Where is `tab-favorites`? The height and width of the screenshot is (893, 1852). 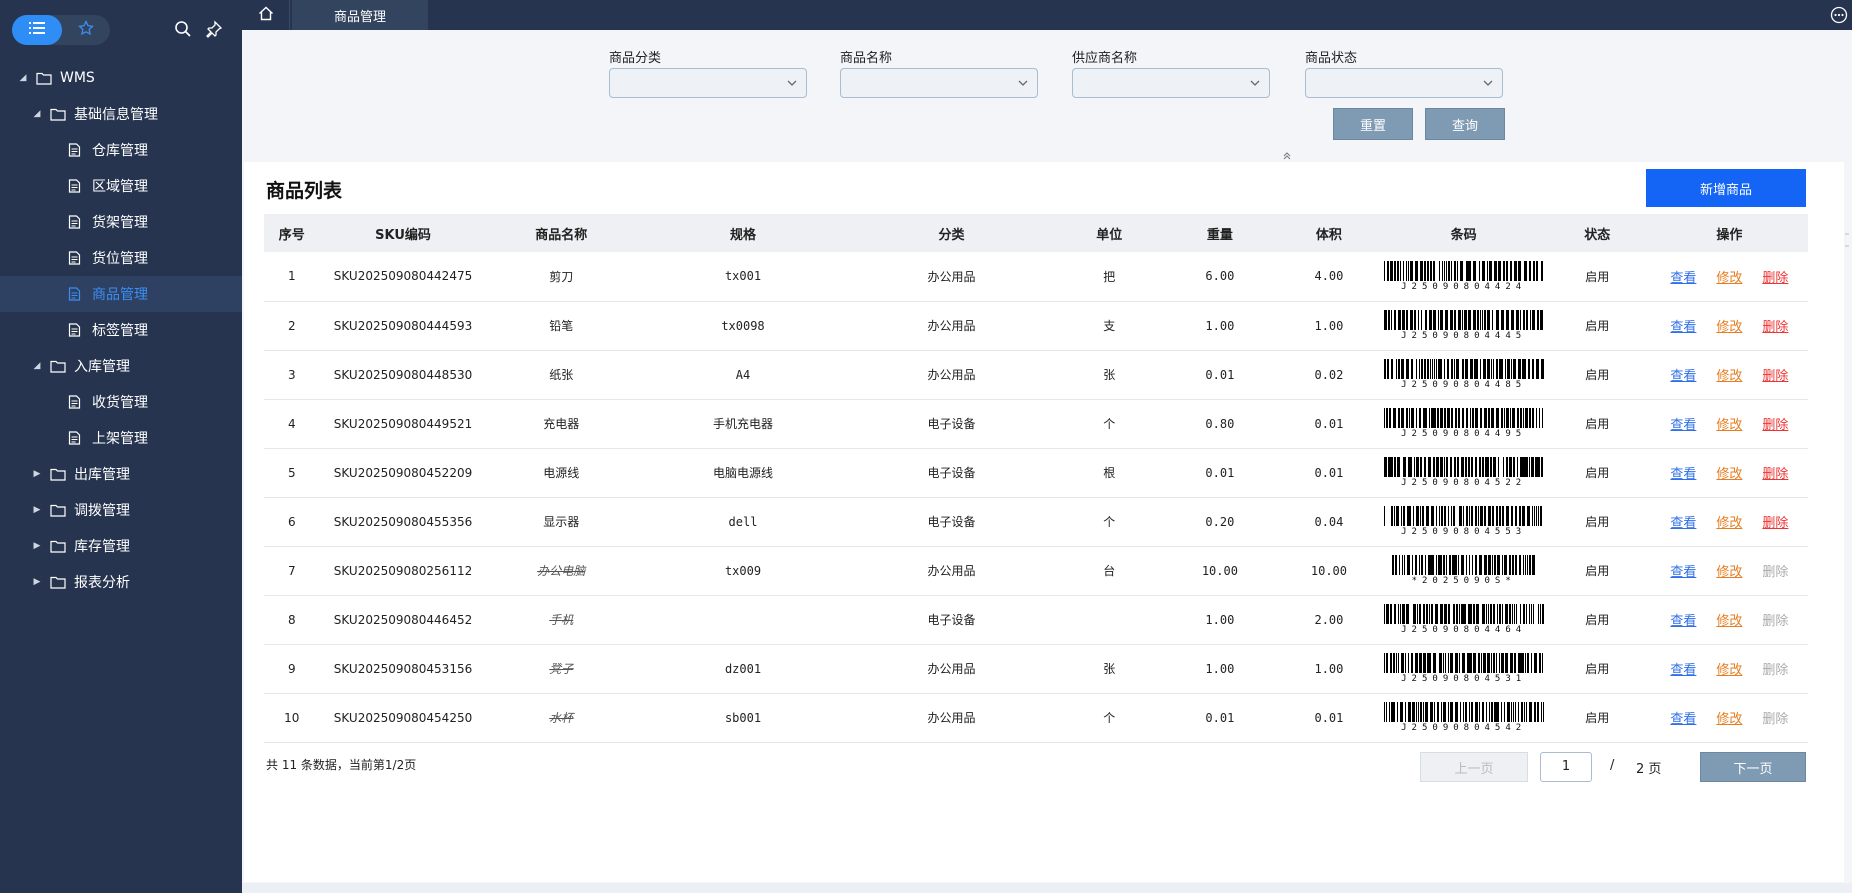
tab-favorites is located at coordinates (86, 30).